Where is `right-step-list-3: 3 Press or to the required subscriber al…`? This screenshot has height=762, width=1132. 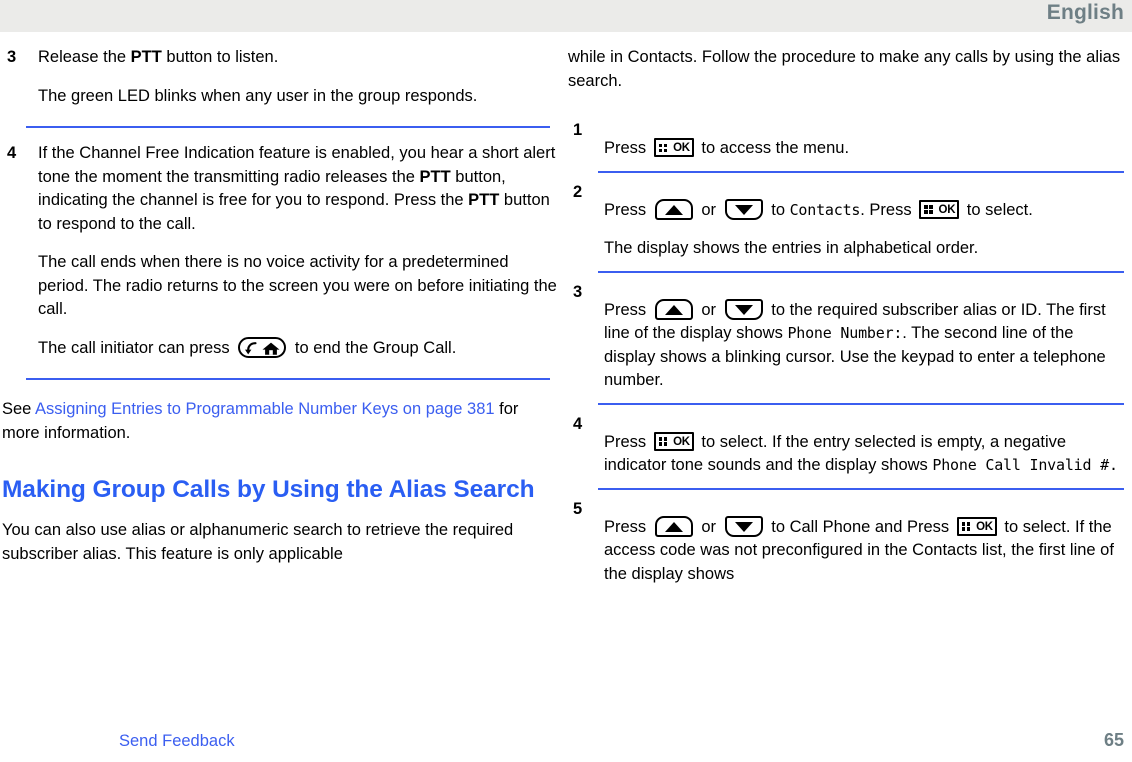 right-step-list-3: 3 Press or to the required subscriber al… is located at coordinates (846, 338).